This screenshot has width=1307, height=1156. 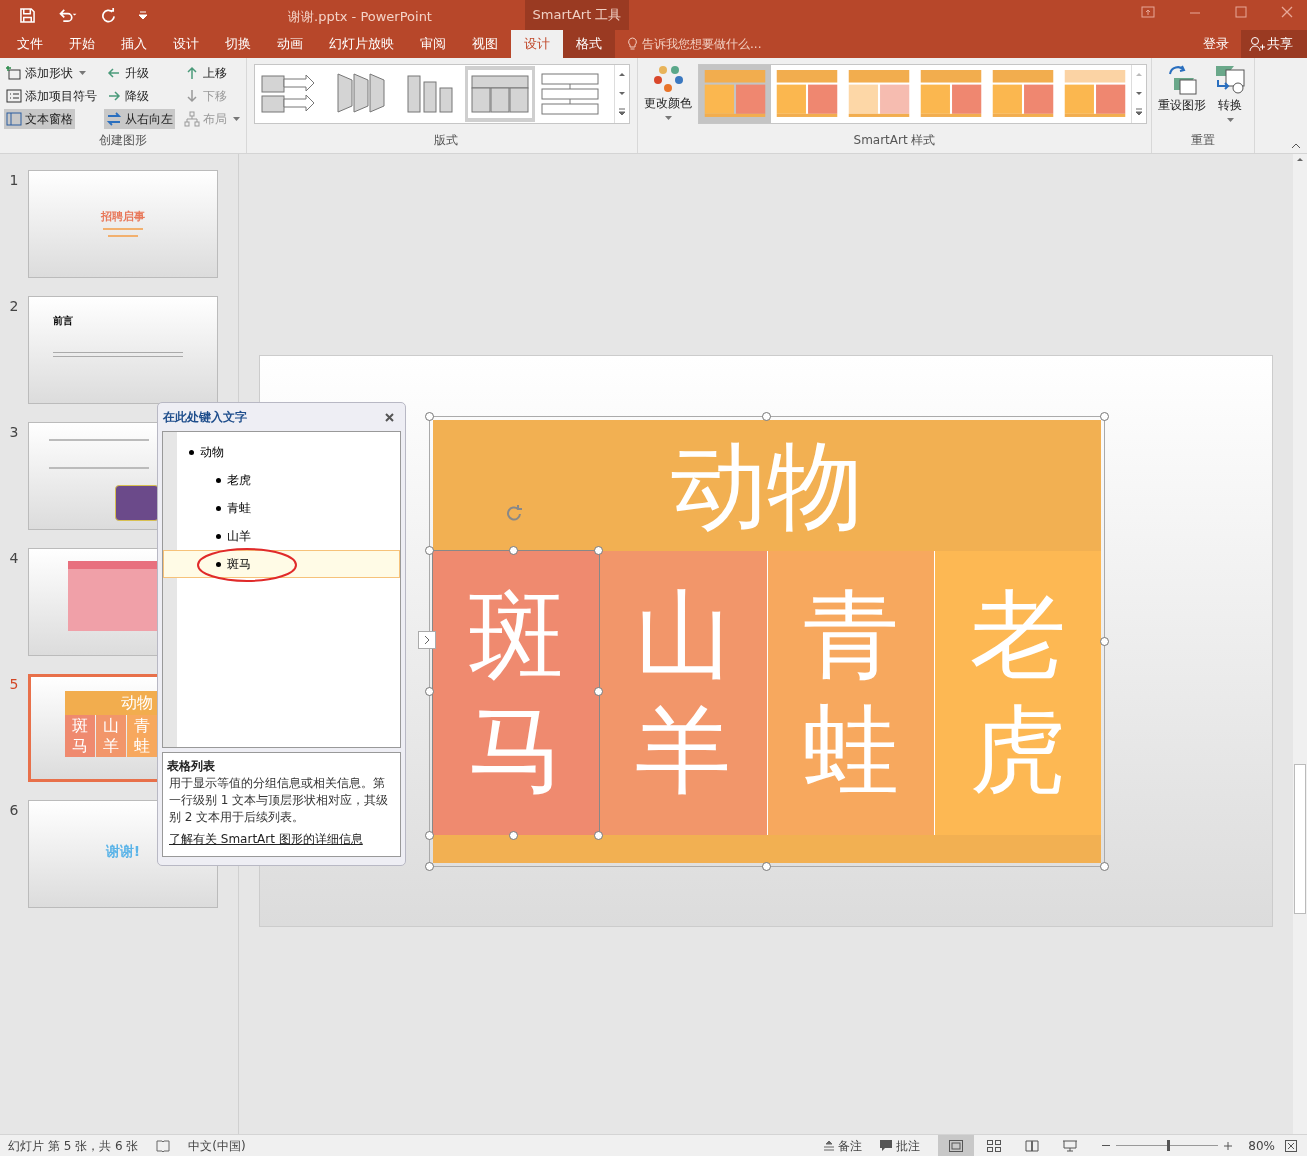 What do you see at coordinates (212, 452) in the screenshot?
I see `outline-text: 动物` at bounding box center [212, 452].